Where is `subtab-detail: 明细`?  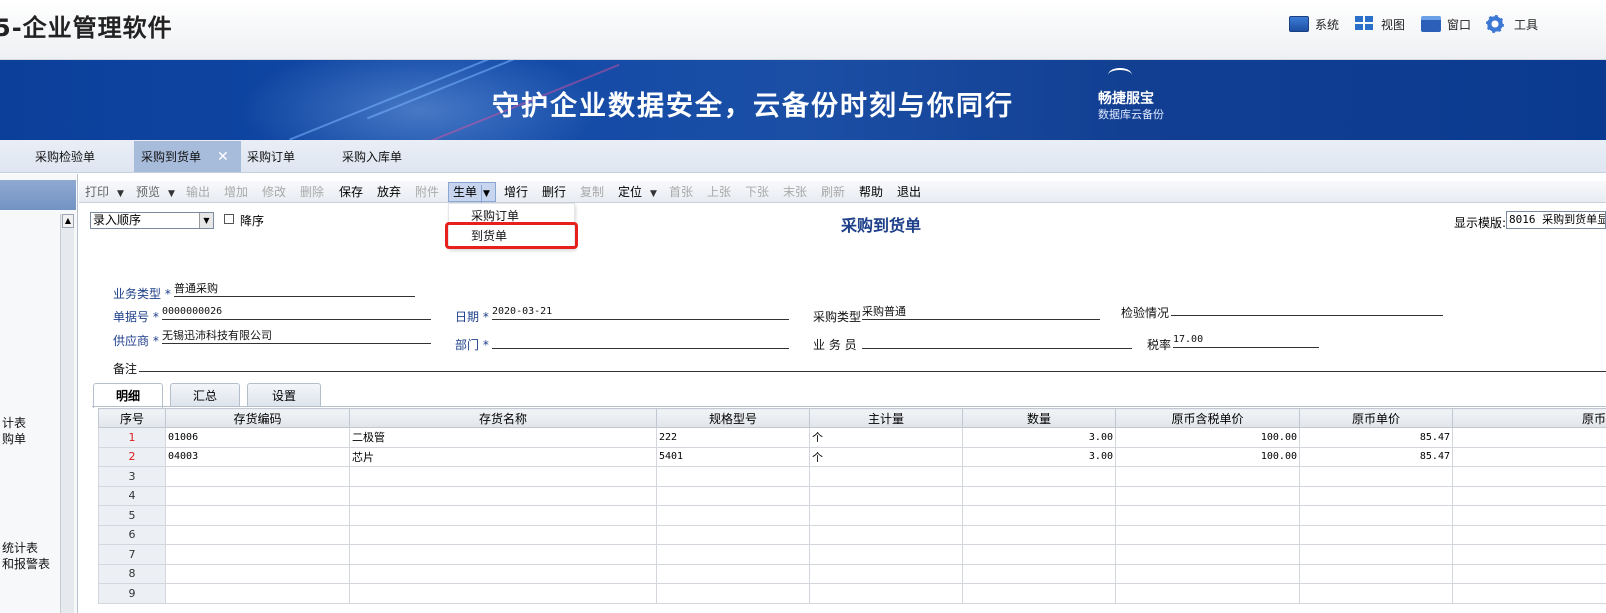
subtab-detail: 明细 is located at coordinates (128, 395).